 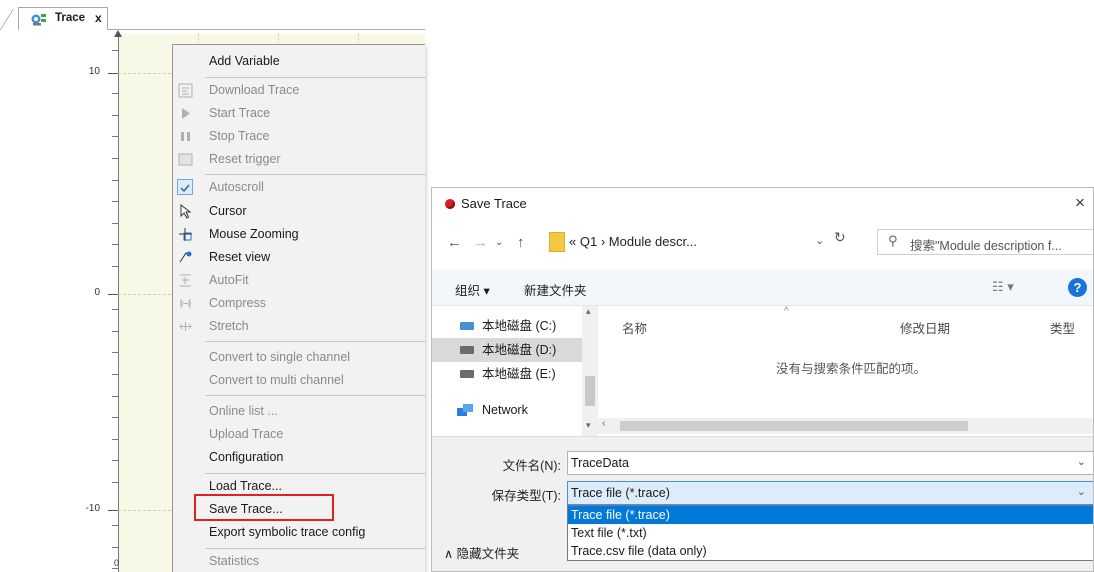 What do you see at coordinates (234, 561) in the screenshot?
I see `menu-item-label: Statistics` at bounding box center [234, 561].